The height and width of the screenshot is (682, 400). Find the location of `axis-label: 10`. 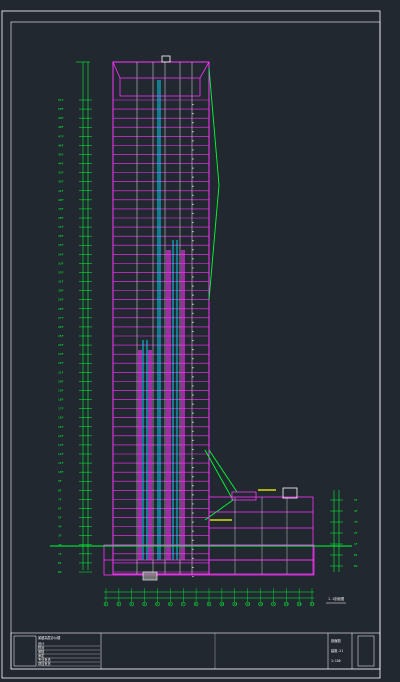

axis-label: 10 is located at coordinates (223, 604).